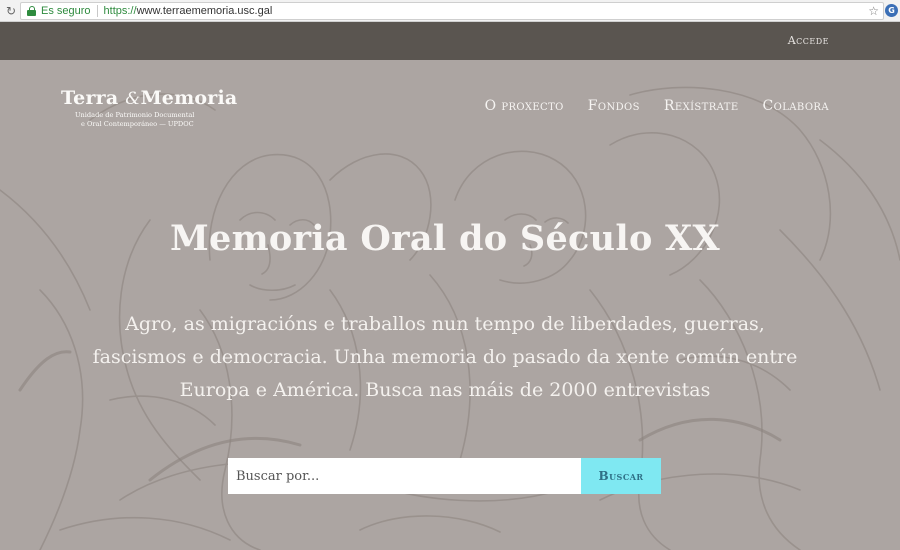 The height and width of the screenshot is (550, 900). I want to click on nav-item-o-proxecto: O proxecto, so click(524, 106).